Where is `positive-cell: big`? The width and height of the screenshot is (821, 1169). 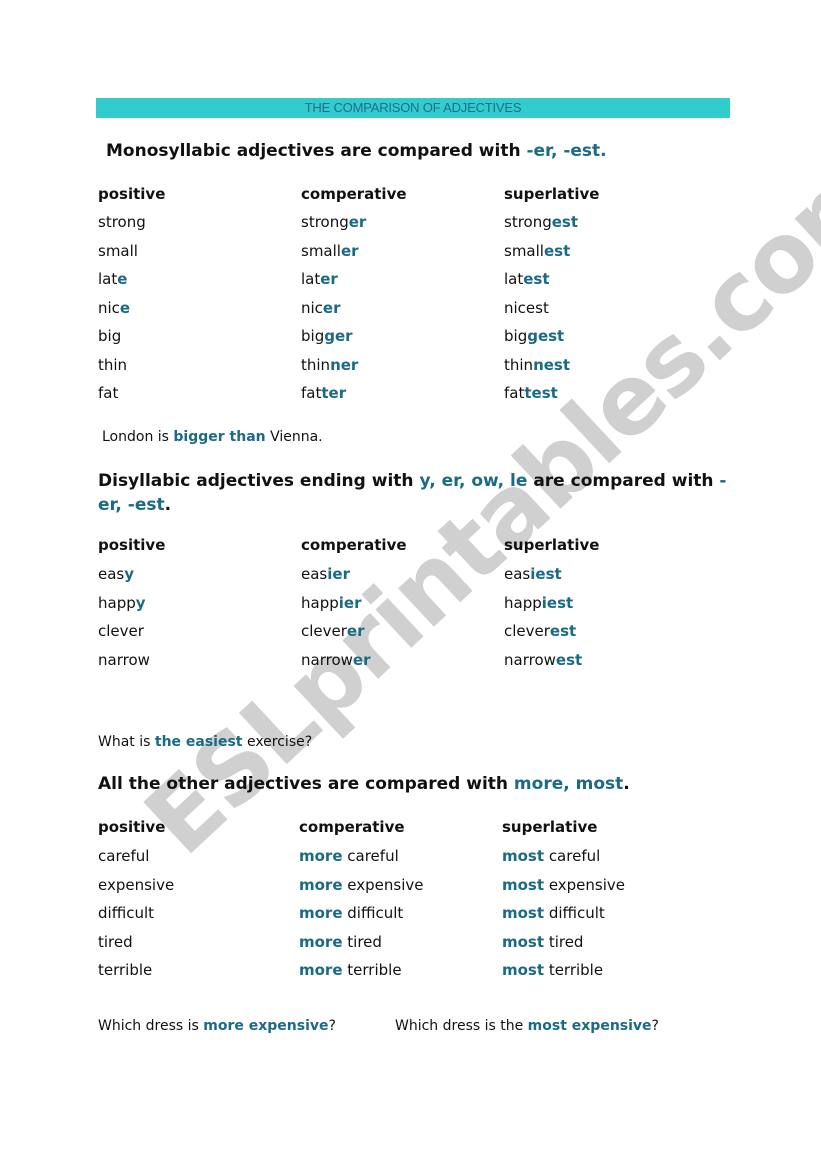 positive-cell: big is located at coordinates (109, 336).